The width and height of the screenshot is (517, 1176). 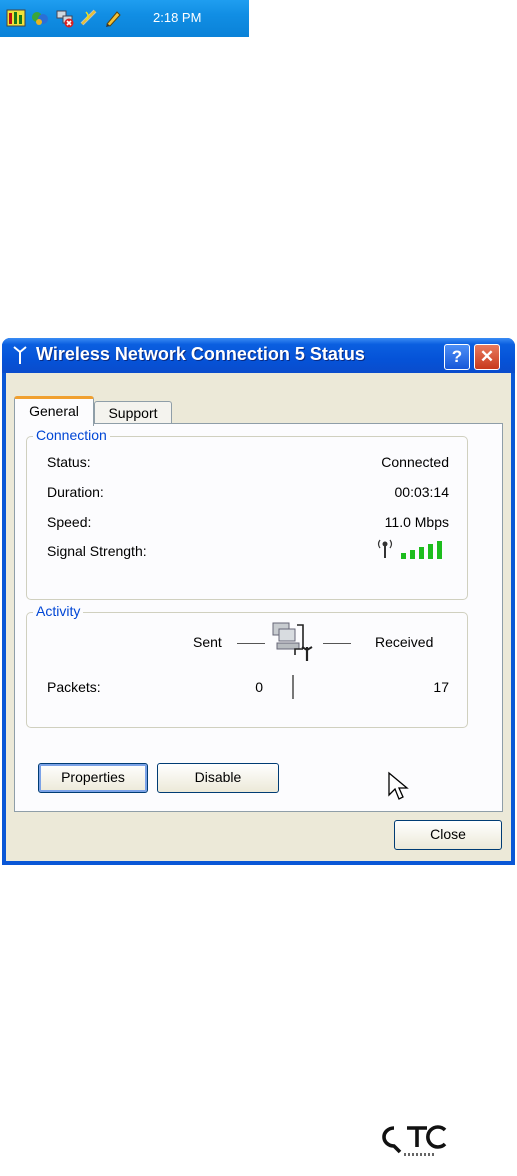 What do you see at coordinates (207, 642) in the screenshot?
I see `sent-label: Sent` at bounding box center [207, 642].